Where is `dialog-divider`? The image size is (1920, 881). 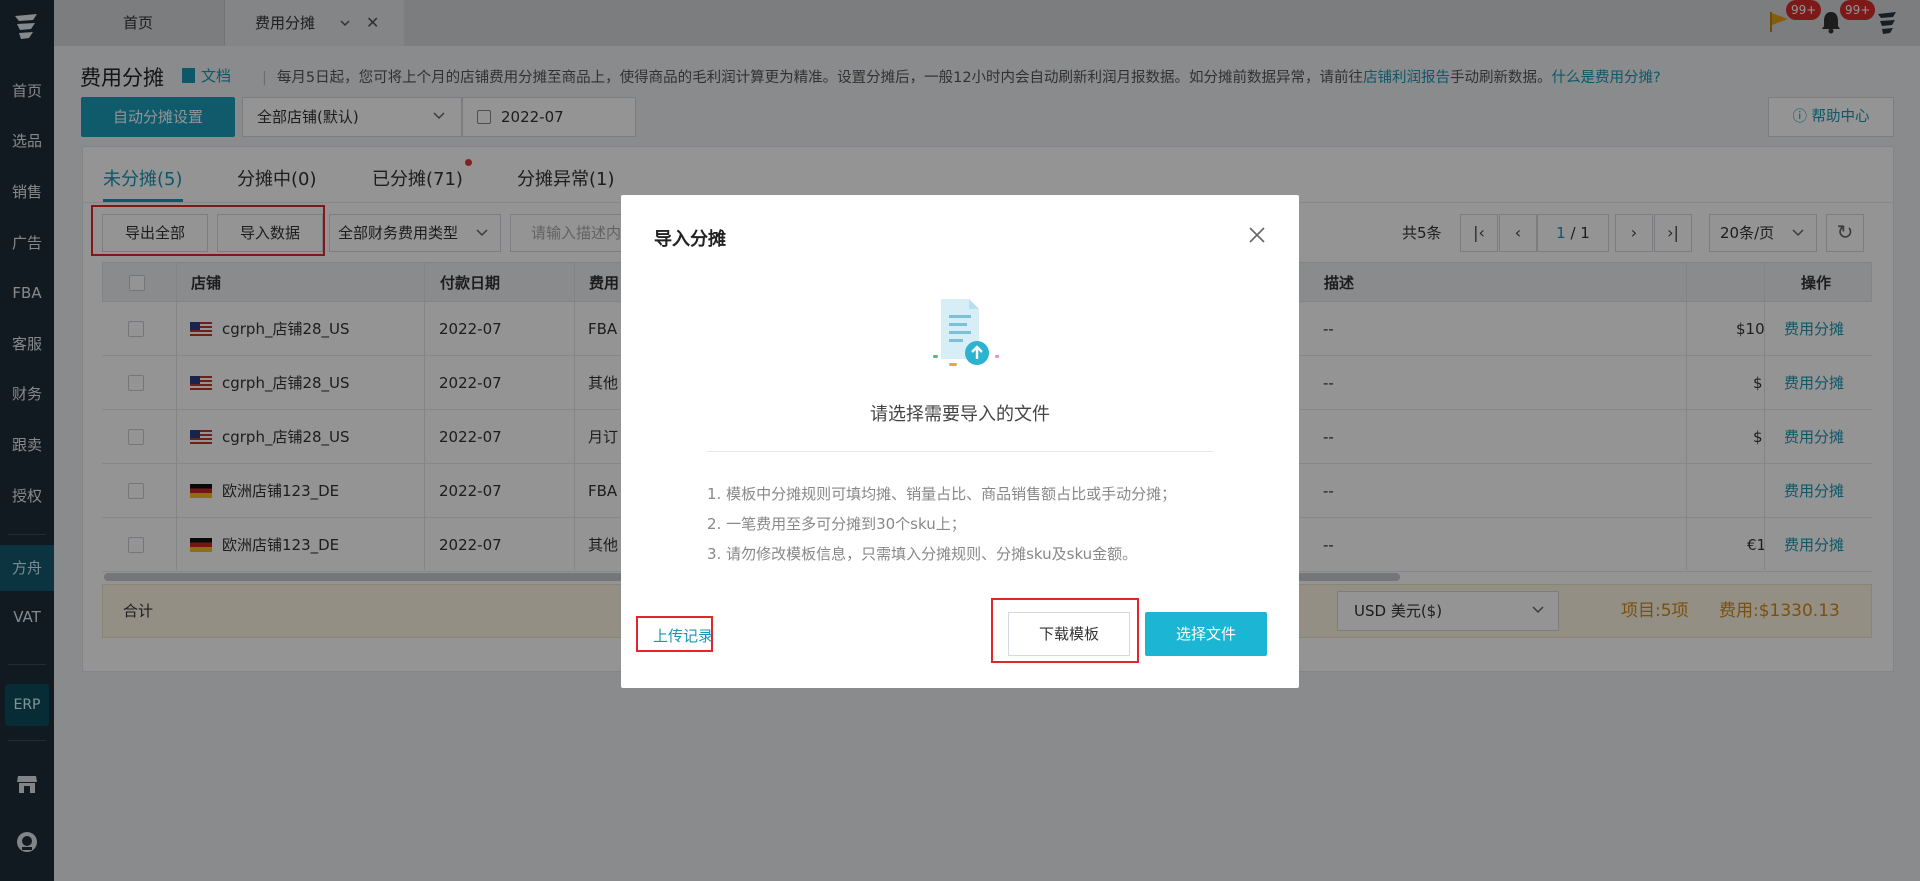
dialog-divider is located at coordinates (960, 451).